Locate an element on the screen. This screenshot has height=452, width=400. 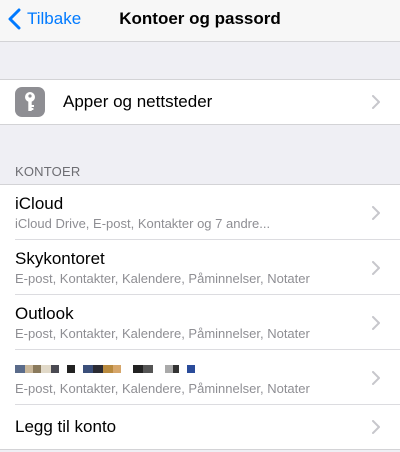
add-account-row: Legg til konto is located at coordinates (200, 427).